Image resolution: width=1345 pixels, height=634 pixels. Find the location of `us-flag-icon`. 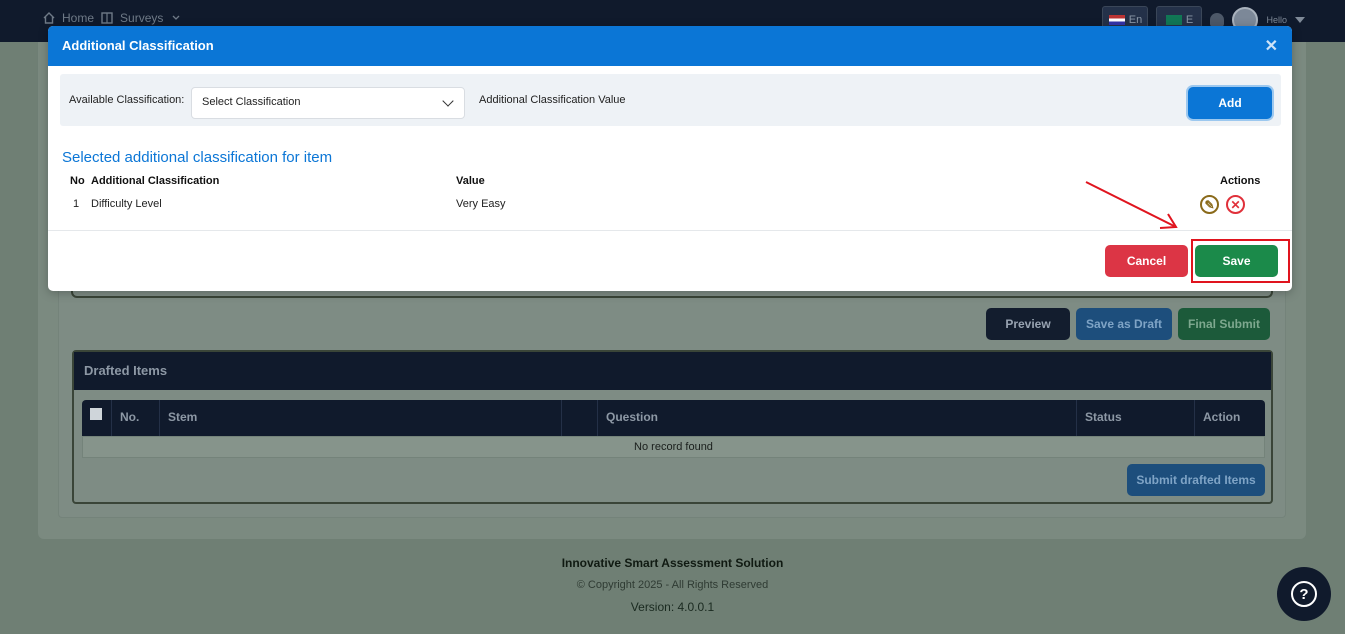

us-flag-icon is located at coordinates (1116, 20).